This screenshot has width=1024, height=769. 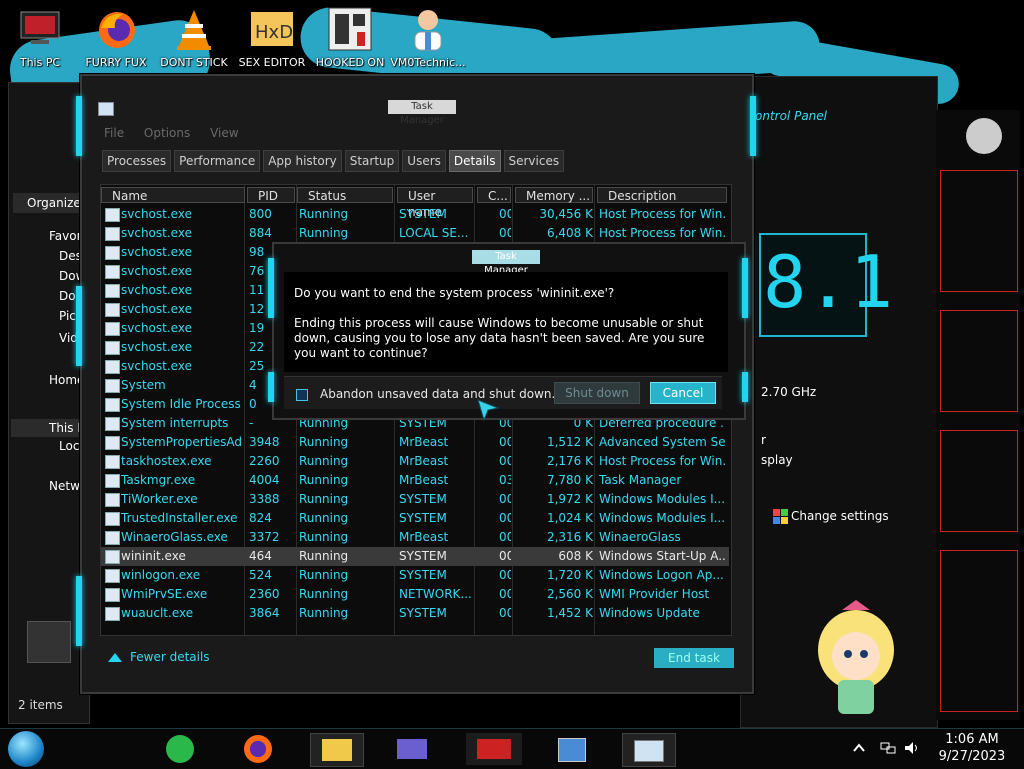 I want to click on column-header-username: User name, so click(x=435, y=203).